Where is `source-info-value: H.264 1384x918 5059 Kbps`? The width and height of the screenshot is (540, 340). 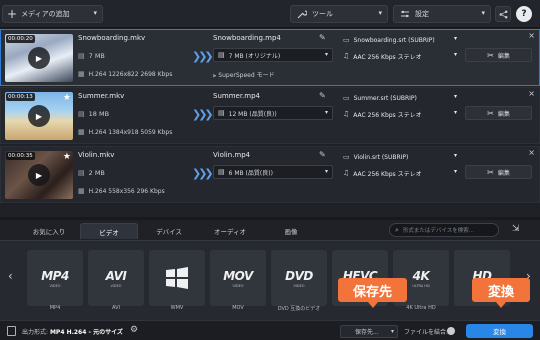 source-info-value: H.264 1384x918 5059 Kbps is located at coordinates (130, 132).